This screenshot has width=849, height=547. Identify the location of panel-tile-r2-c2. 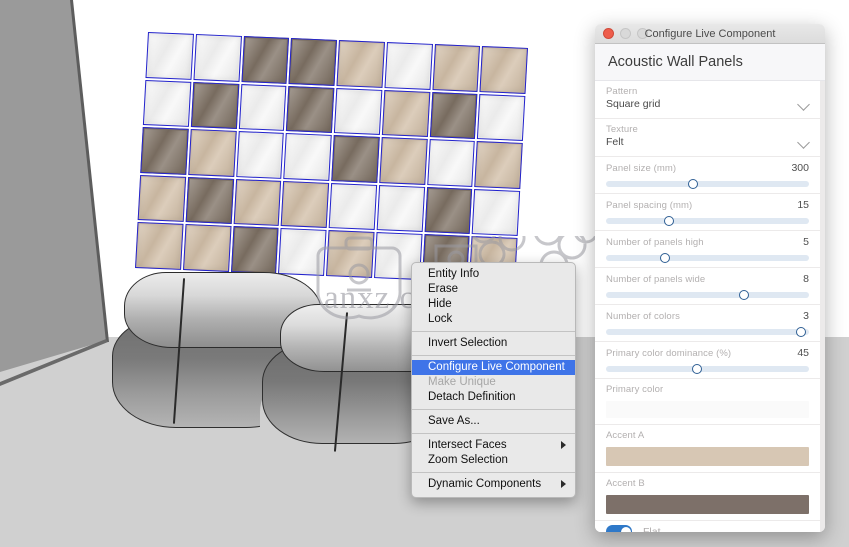
(214, 105).